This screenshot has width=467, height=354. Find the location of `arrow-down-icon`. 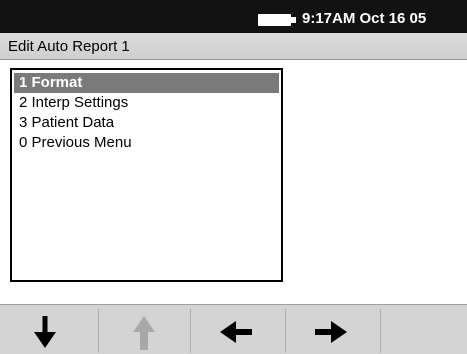

arrow-down-icon is located at coordinates (45, 332).